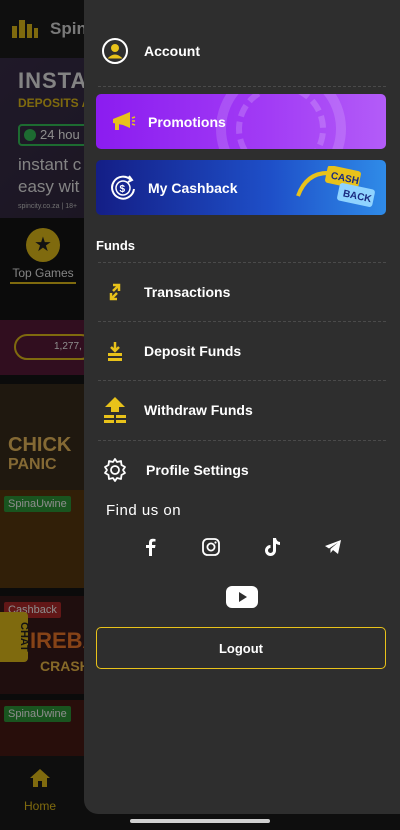 This screenshot has height=830, width=400. What do you see at coordinates (193, 351) in the screenshot?
I see `deposit-label: Deposit Funds` at bounding box center [193, 351].